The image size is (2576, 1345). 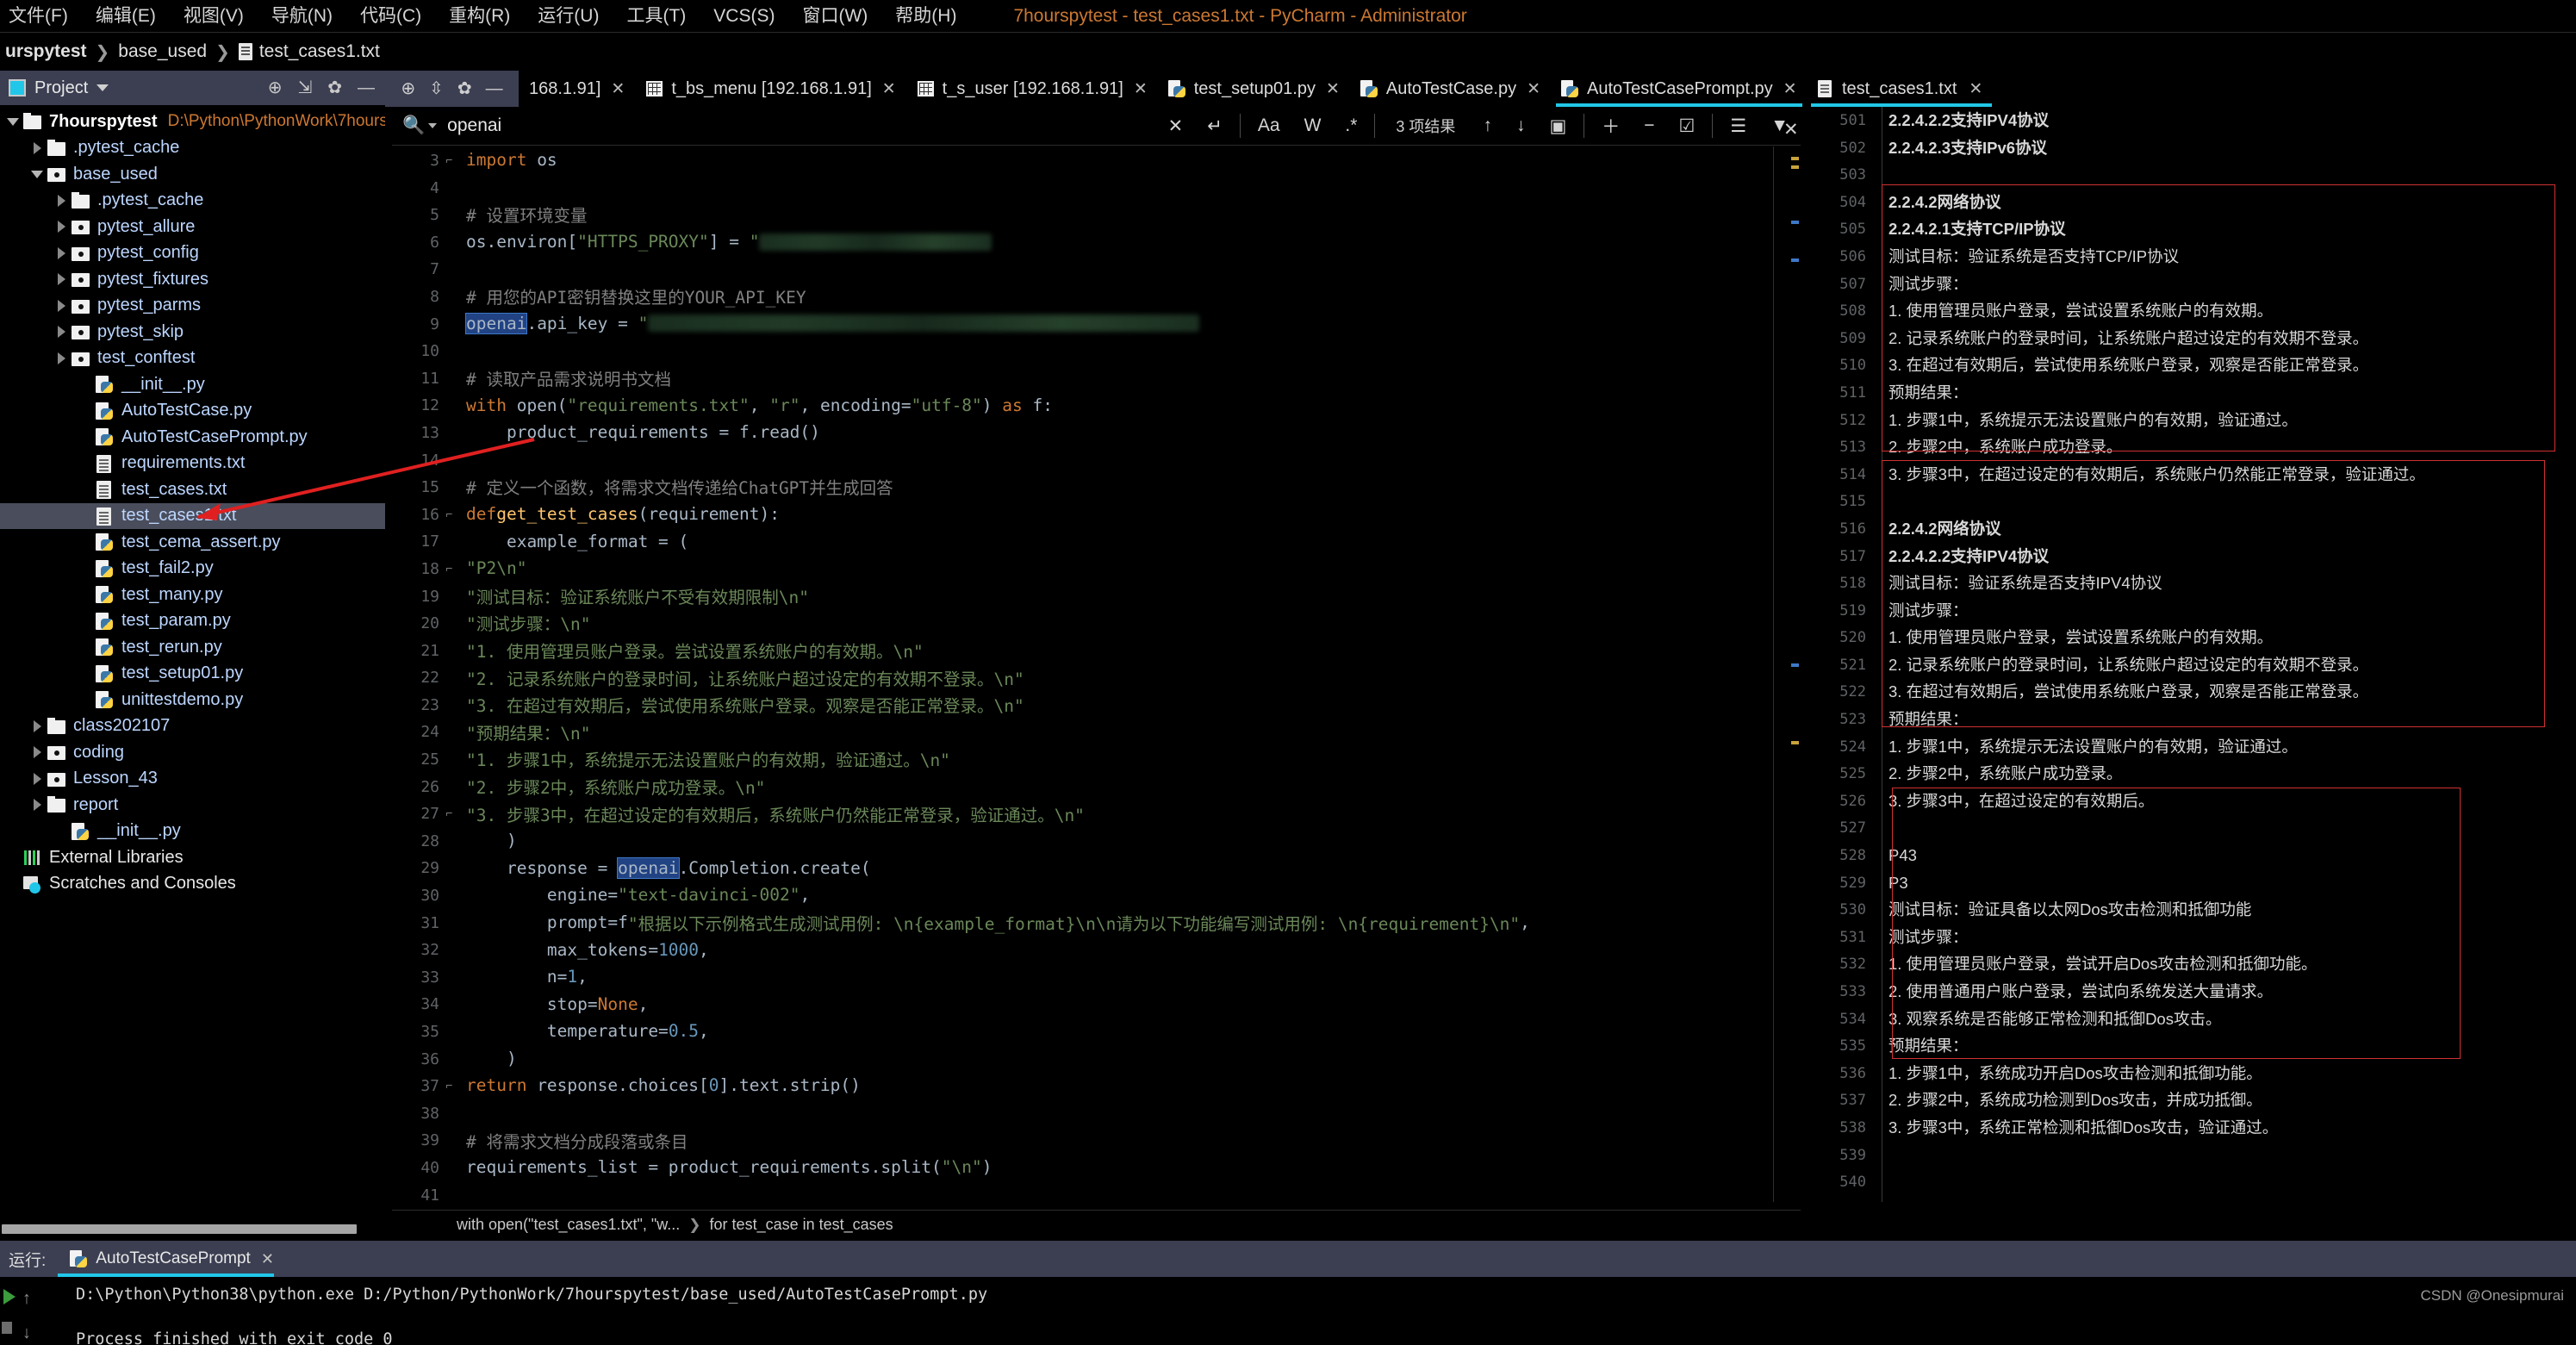 What do you see at coordinates (2191, 447) in the screenshot?
I see `right-panel-line: 513 2. 步骤2中，系统账户成功登录。` at bounding box center [2191, 447].